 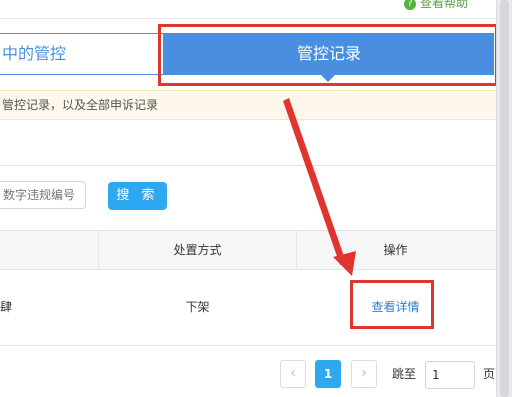 What do you see at coordinates (444, 5) in the screenshot?
I see `help-link-label: 查看帮助` at bounding box center [444, 5].